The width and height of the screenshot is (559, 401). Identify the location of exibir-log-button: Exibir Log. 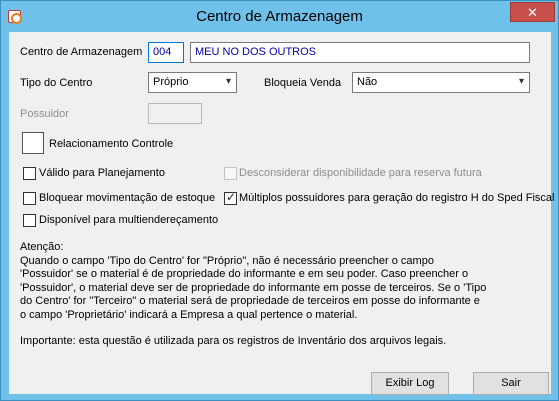
(410, 383).